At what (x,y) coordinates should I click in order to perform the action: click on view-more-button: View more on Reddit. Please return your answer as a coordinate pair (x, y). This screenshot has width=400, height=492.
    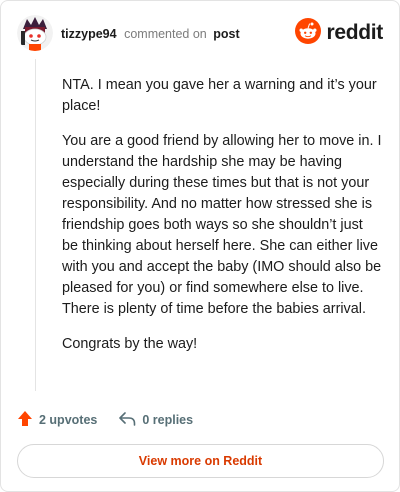
    Looking at the image, I should click on (200, 461).